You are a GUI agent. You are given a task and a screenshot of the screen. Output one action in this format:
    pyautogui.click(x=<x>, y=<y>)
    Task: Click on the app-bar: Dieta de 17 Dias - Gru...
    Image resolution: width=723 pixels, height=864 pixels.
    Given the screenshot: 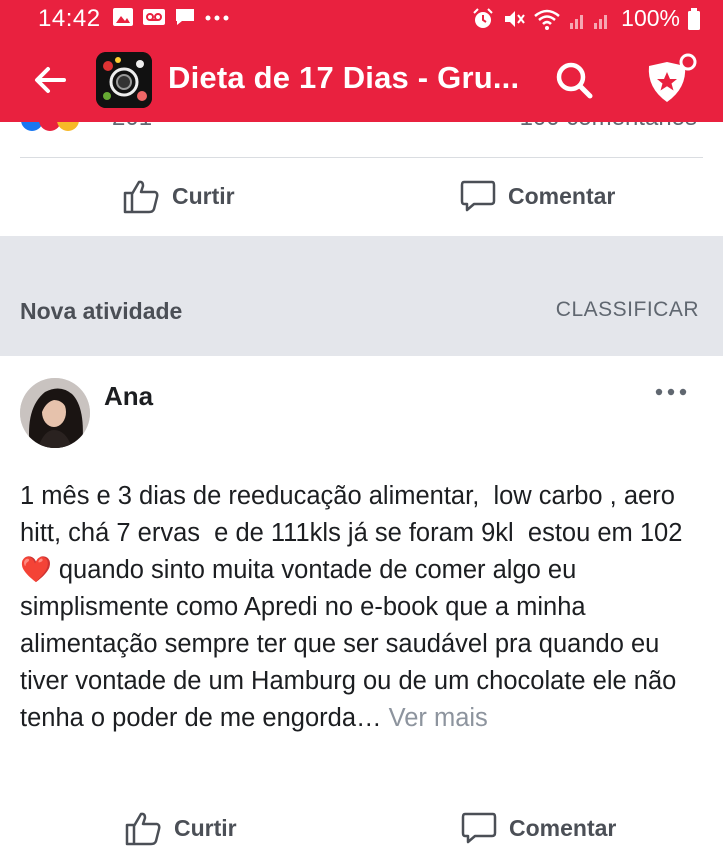 What is the action you would take?
    pyautogui.click(x=361, y=80)
    